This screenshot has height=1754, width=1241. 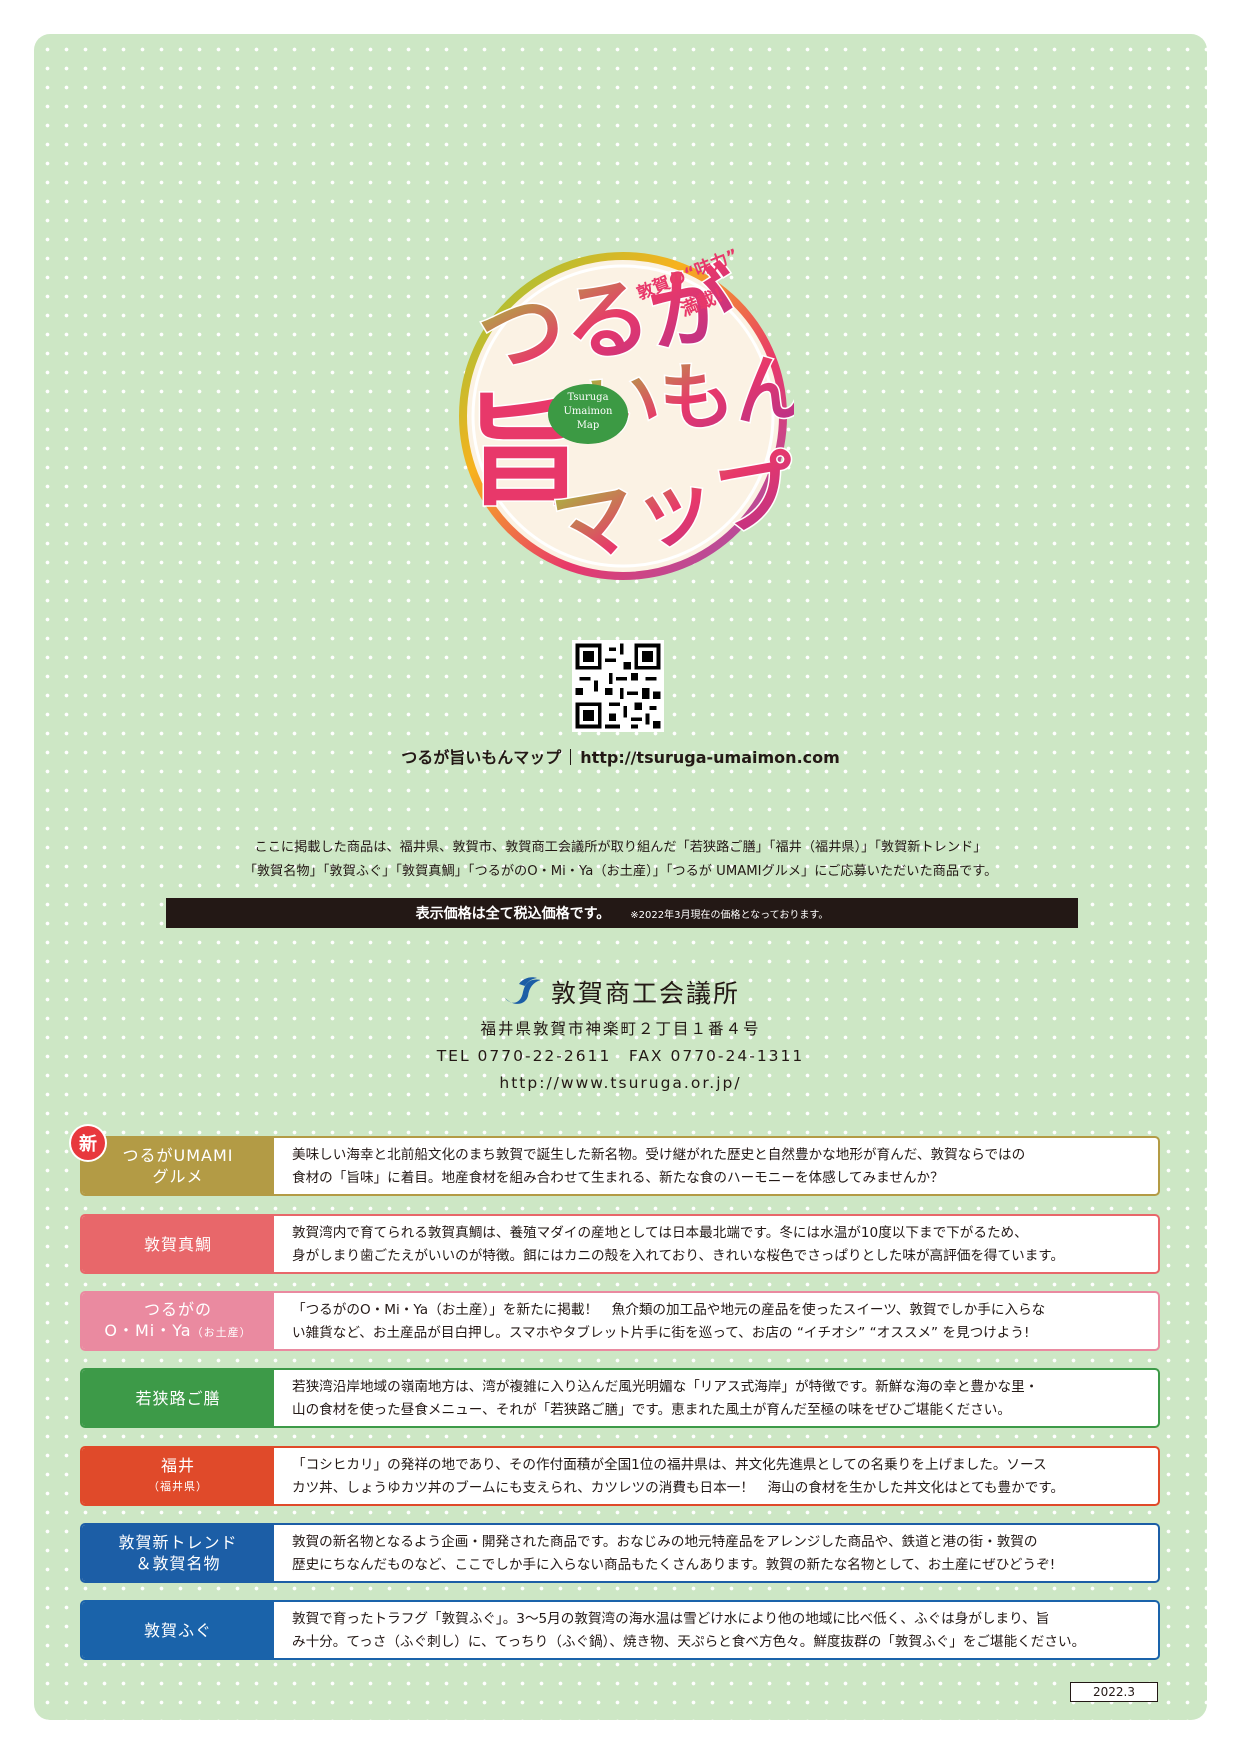 What do you see at coordinates (178, 1176) in the screenshot?
I see `category-label-line2: グルメ` at bounding box center [178, 1176].